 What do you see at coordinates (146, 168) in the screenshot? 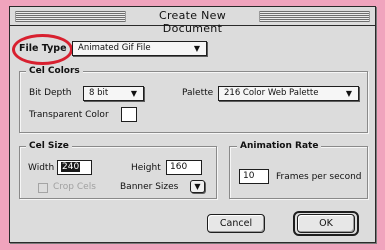
I see `height-label: Height` at bounding box center [146, 168].